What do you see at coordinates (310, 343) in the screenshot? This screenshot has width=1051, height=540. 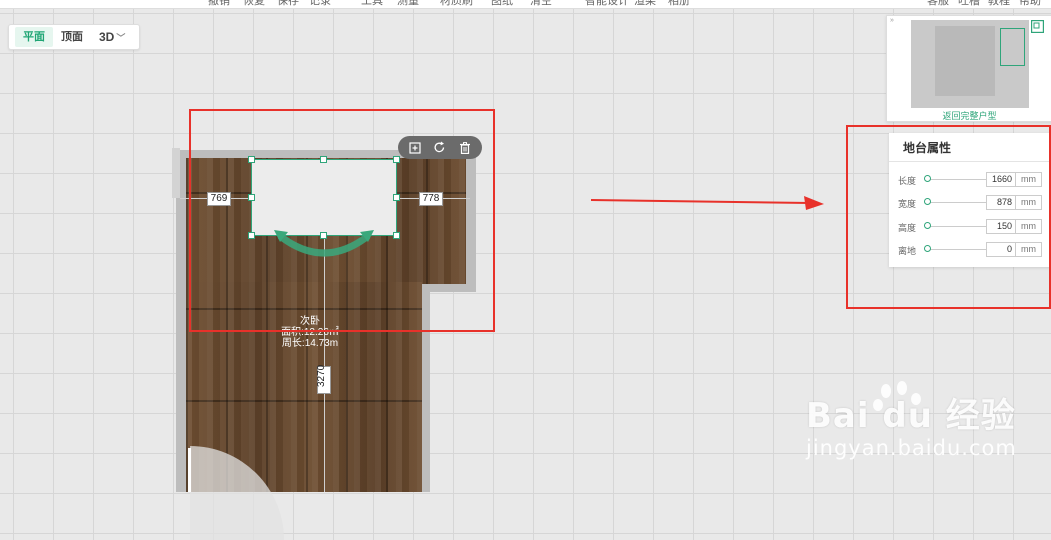 I see `room-perimeter: 周长:14.73m` at bounding box center [310, 343].